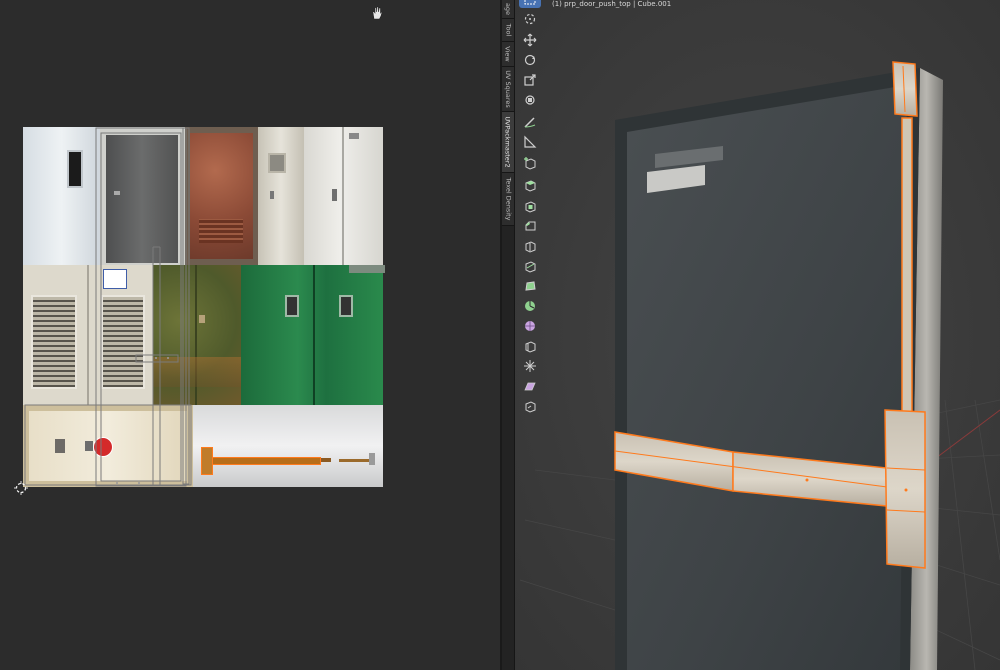 The height and width of the screenshot is (670, 1000). What do you see at coordinates (530, 345) in the screenshot?
I see `edge-slide-icon` at bounding box center [530, 345].